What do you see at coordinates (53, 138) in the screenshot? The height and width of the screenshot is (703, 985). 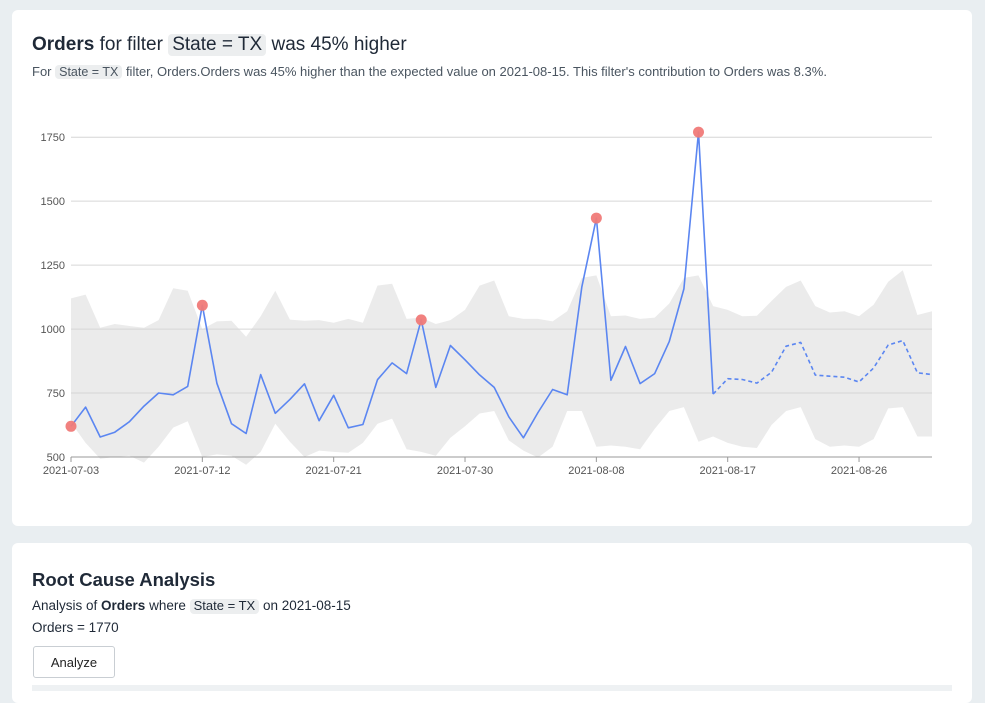 I see `y-tick-label: 1750` at bounding box center [53, 138].